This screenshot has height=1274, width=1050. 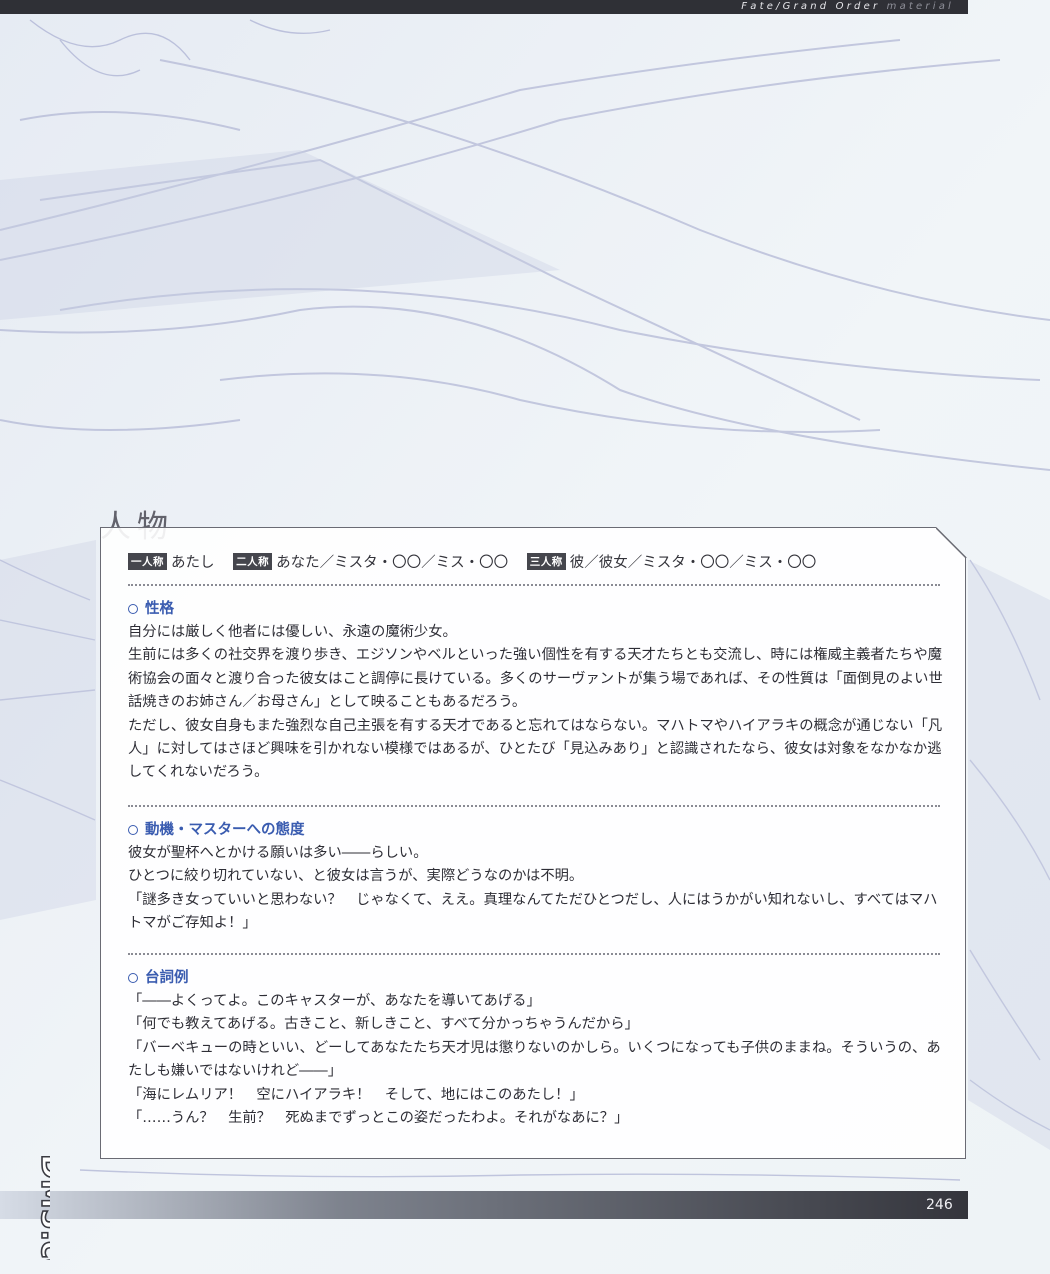 I want to click on pronoun-badge: 三人称, so click(x=546, y=561).